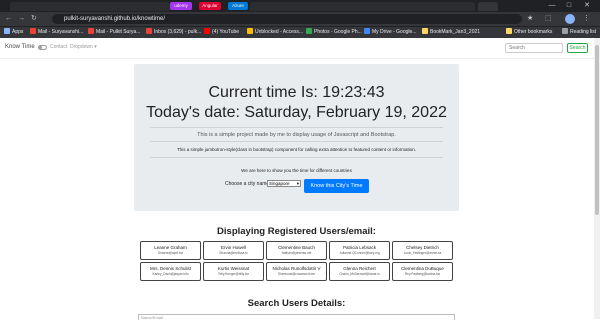 The image size is (600, 320). Describe the element at coordinates (221, 32) in the screenshot. I see `bookmark-youtube: (4) YouTube` at that location.